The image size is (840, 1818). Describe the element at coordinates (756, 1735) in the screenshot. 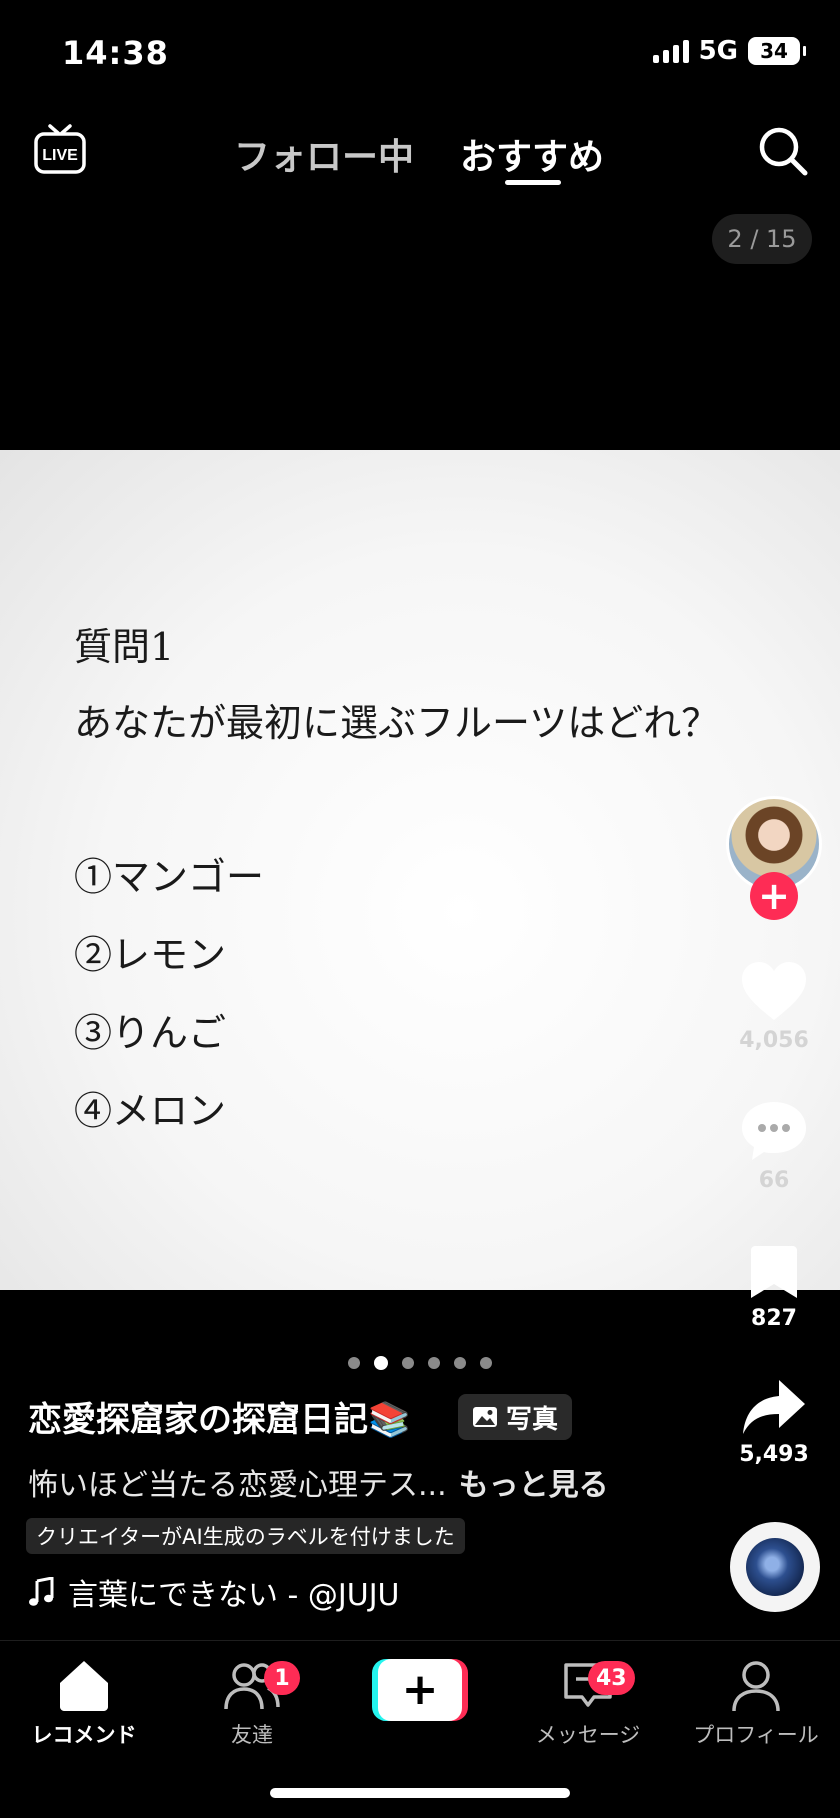

I see `nav-profile-label: プロフィール` at that location.